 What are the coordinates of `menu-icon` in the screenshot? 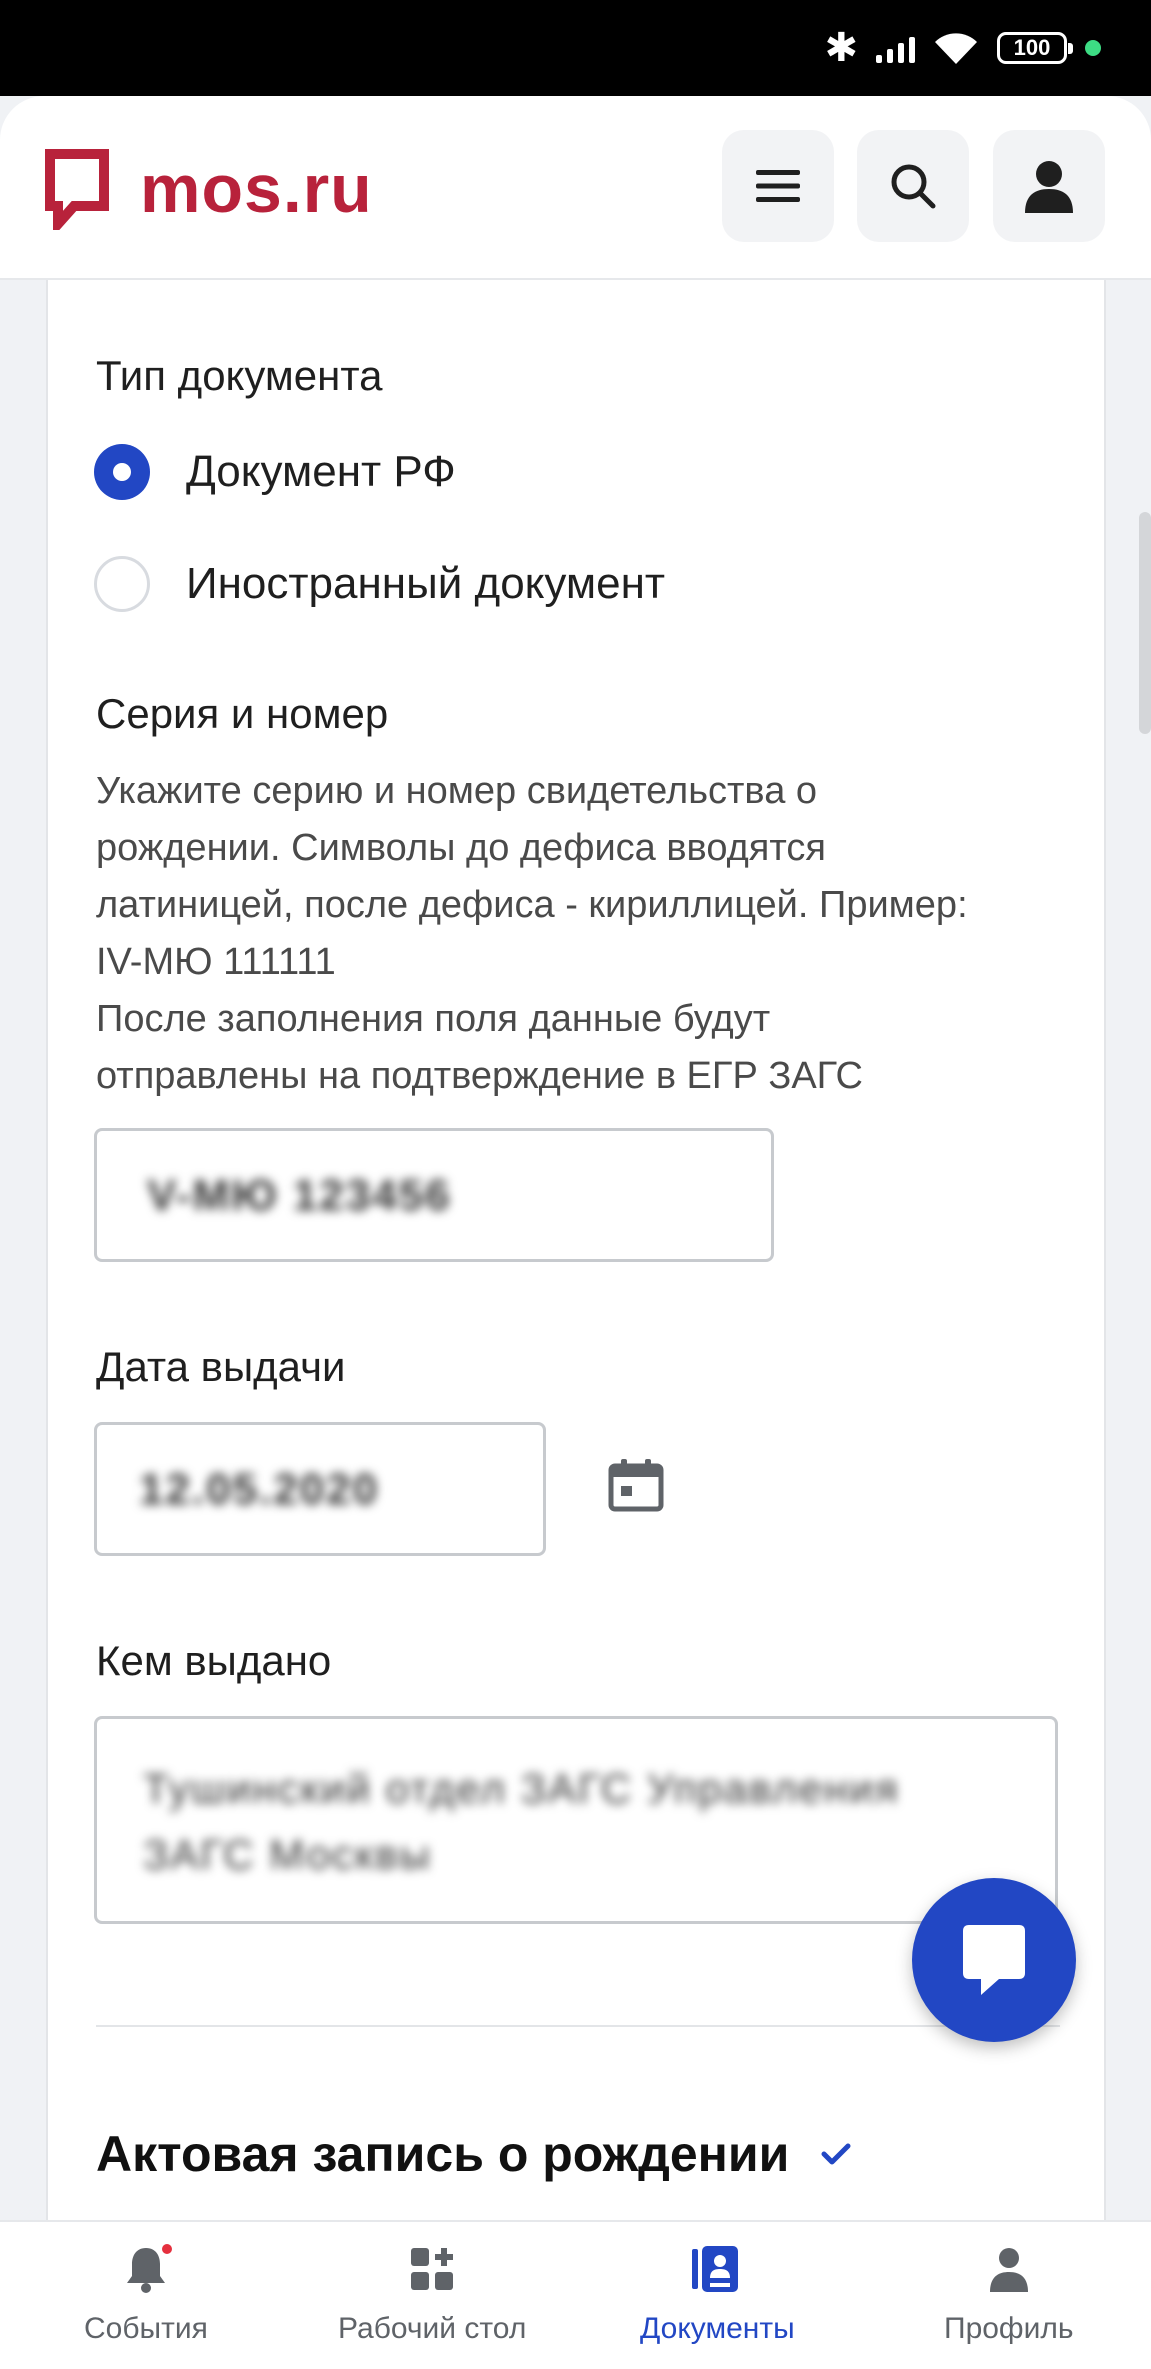 It's located at (778, 186).